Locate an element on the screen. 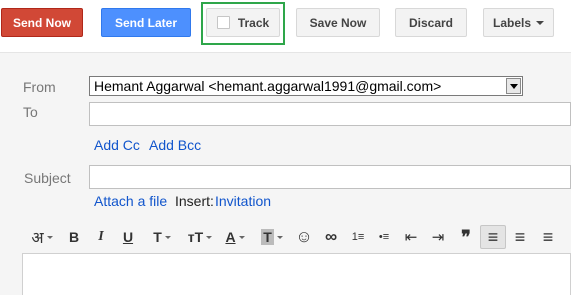 The image size is (571, 295). chevron-down-icon is located at coordinates (540, 22).